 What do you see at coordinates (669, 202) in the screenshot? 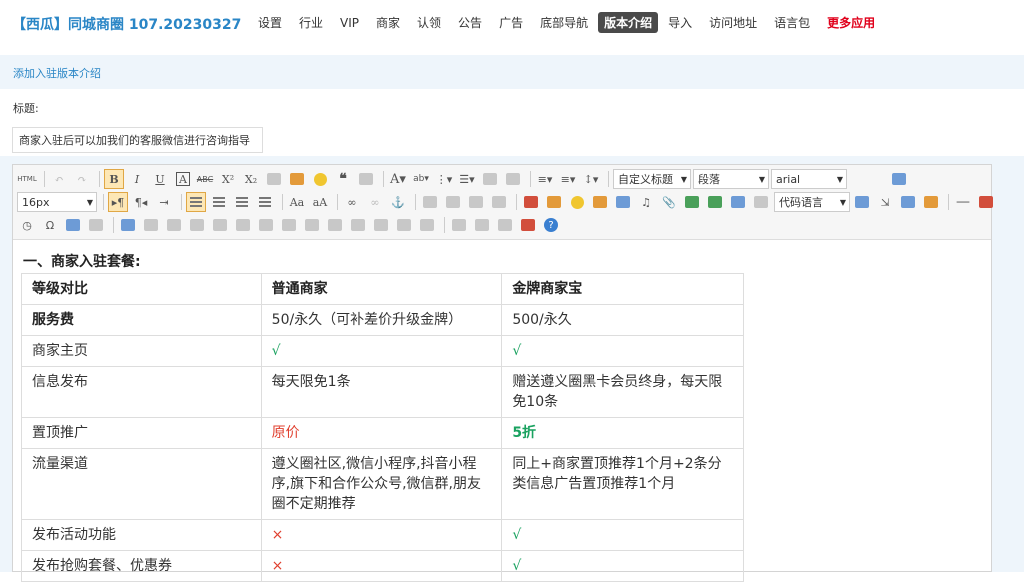
I see `attachment-icon: 📎` at bounding box center [669, 202].